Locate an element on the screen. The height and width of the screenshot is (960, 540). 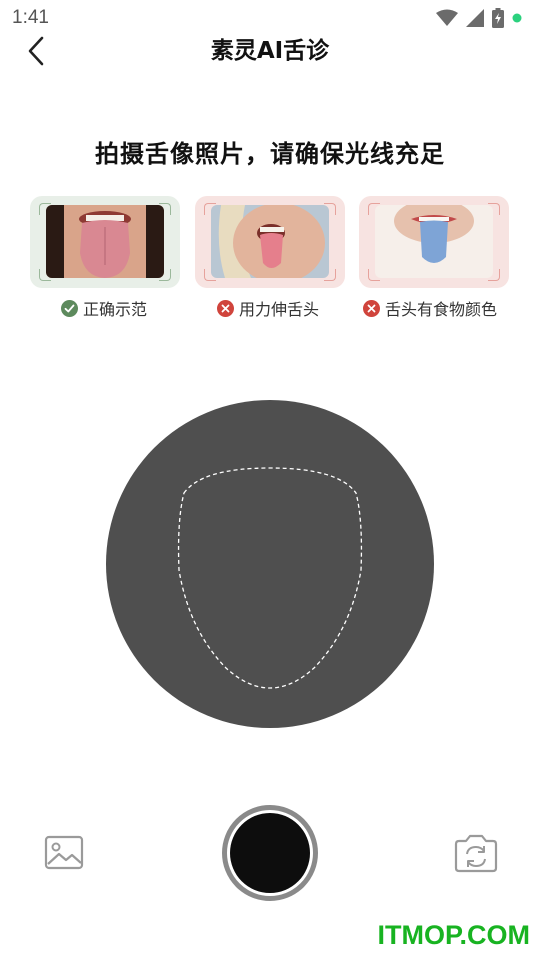
tongue-correct-photo is located at coordinates (105, 241).